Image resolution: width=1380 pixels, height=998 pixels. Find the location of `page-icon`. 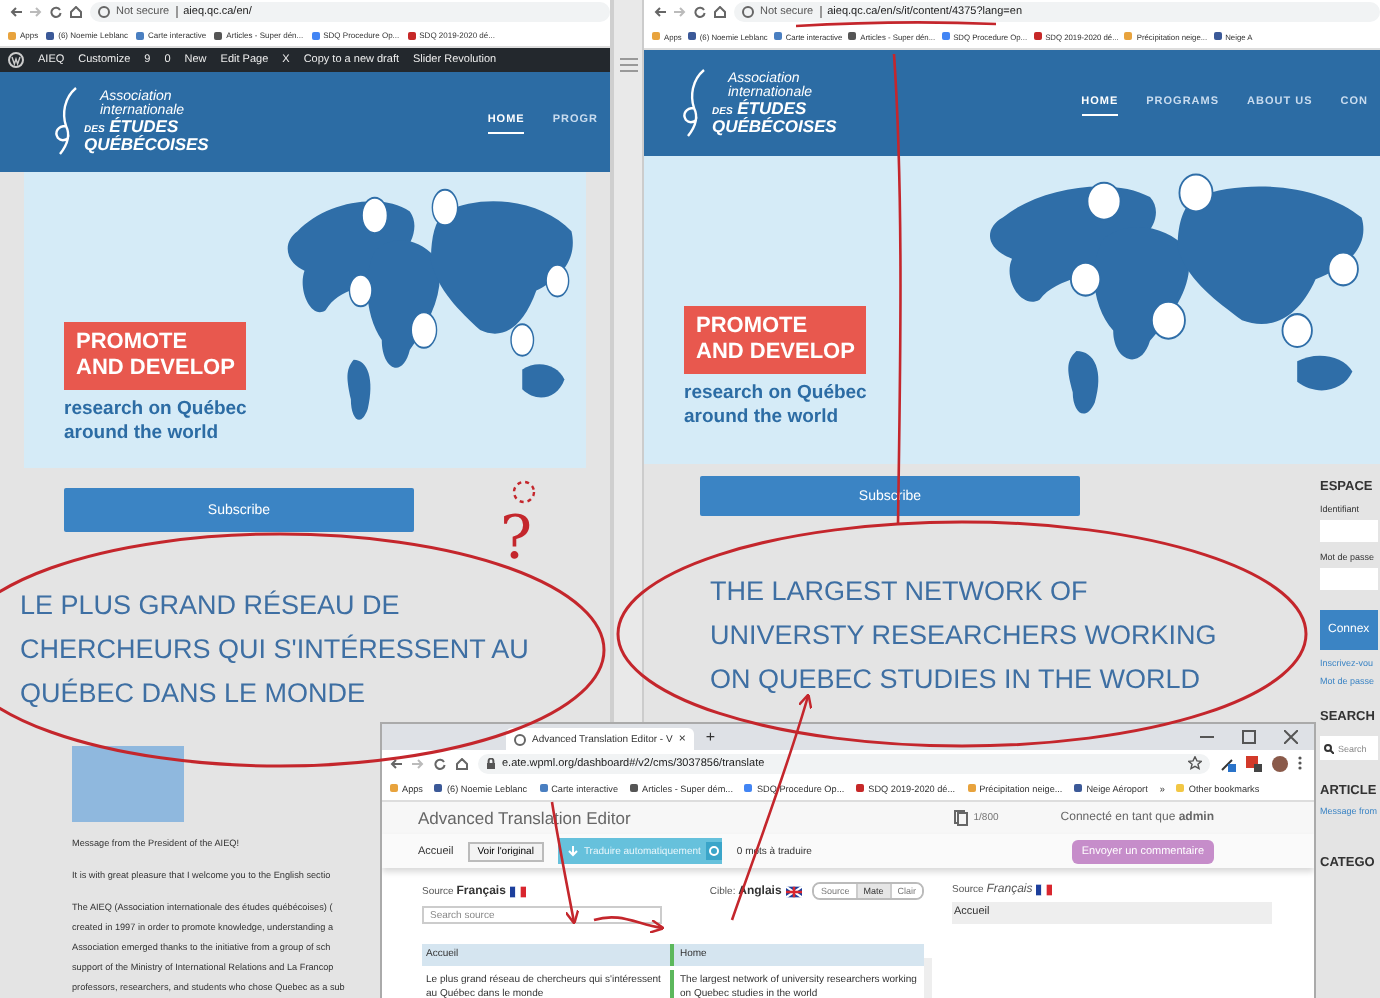

page-icon is located at coordinates (520, 739).